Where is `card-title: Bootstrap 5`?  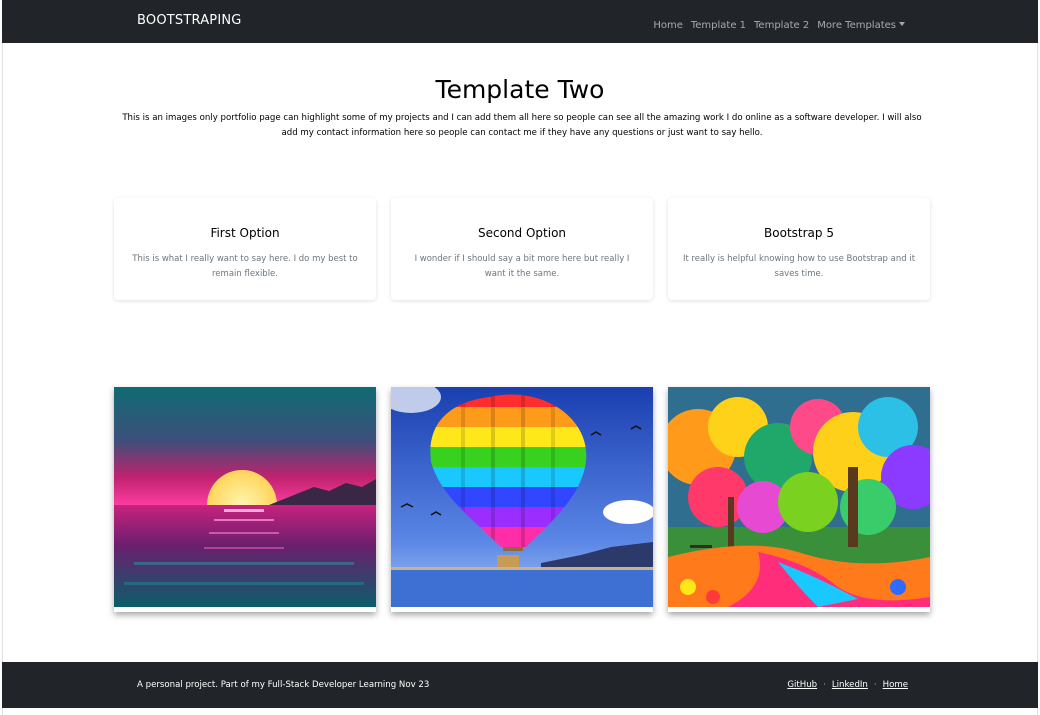
card-title: Bootstrap 5 is located at coordinates (799, 233).